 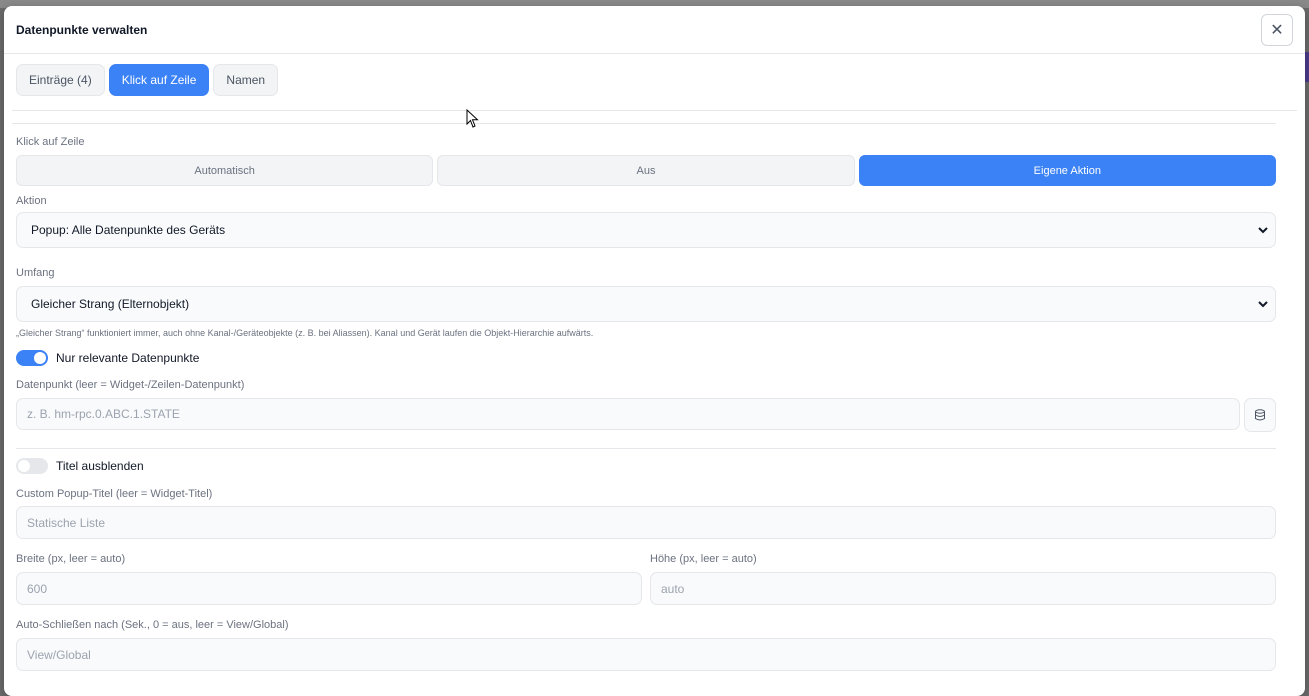 I want to click on width-field-group: Breite (px, leer = auto) 600, so click(x=329, y=579).